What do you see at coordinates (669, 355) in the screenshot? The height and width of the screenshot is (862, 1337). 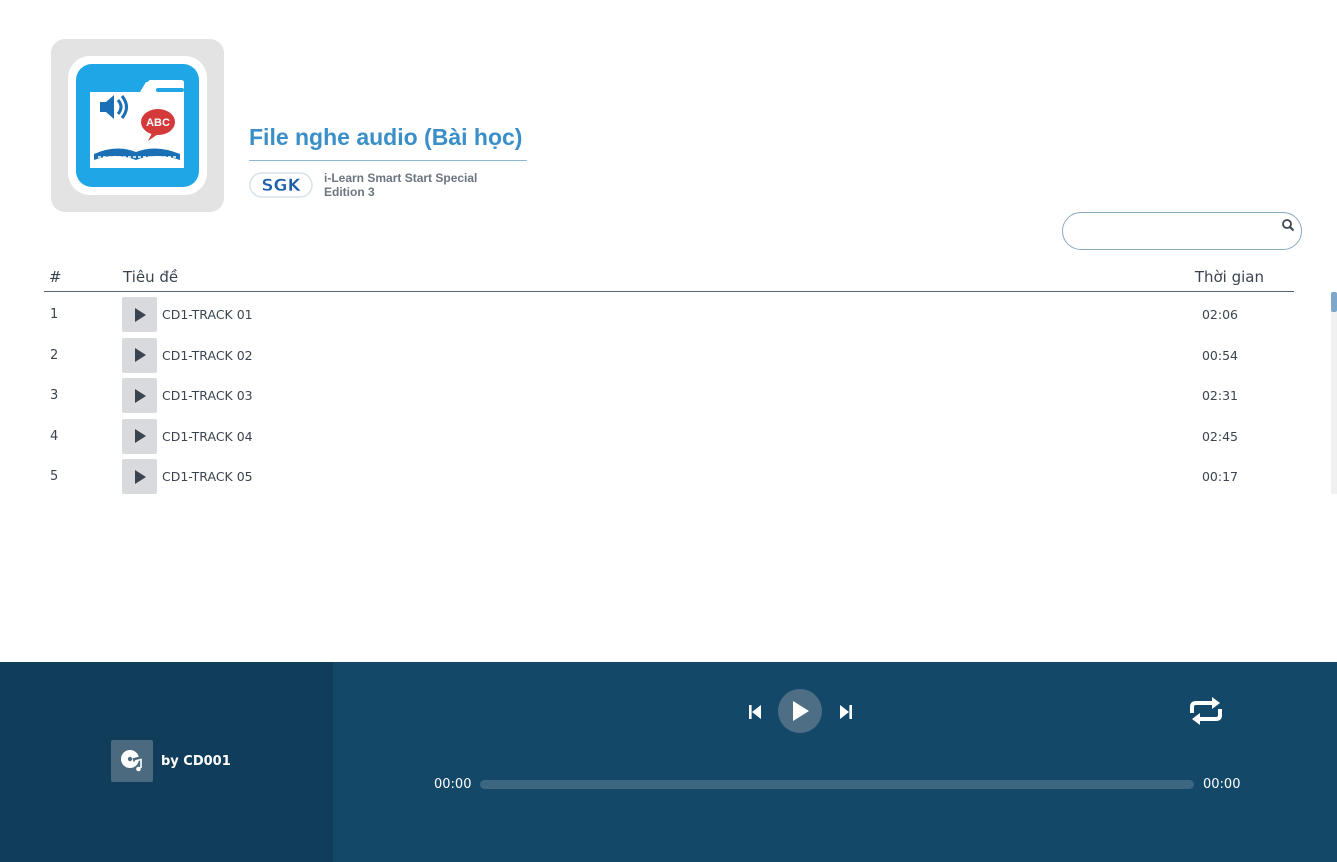 I see `table-row: 2 CD1-TRACK 02 00:54` at bounding box center [669, 355].